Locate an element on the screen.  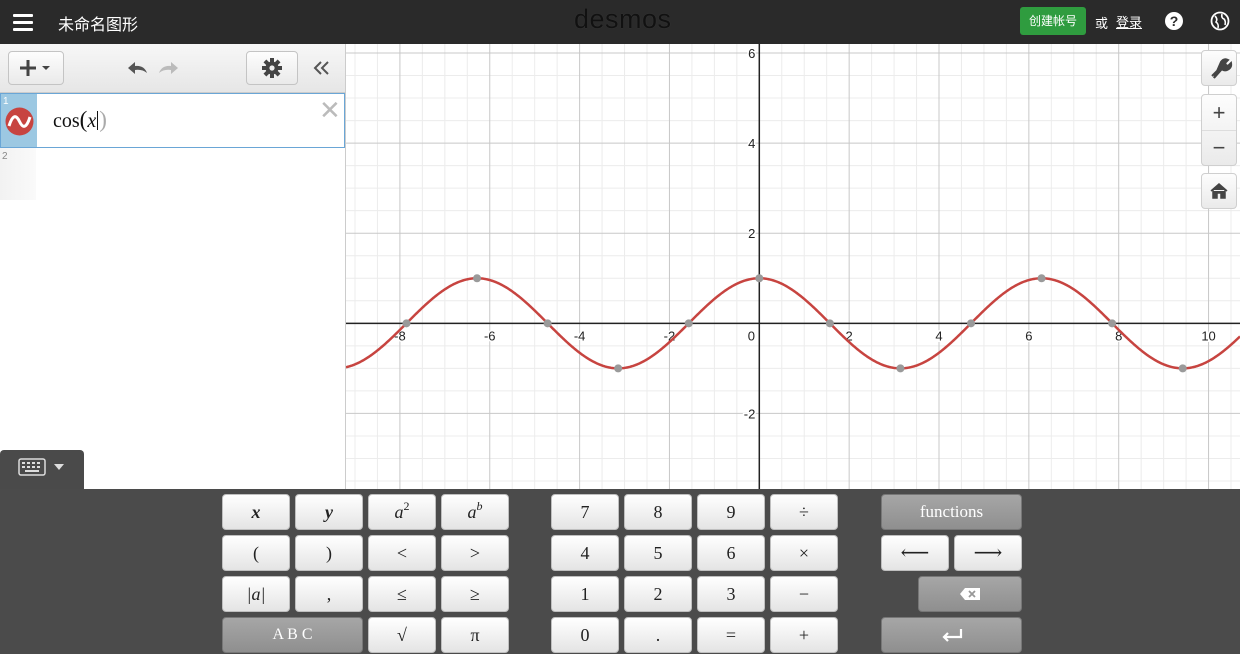
key-a-power-b-base: a is located at coordinates (472, 512).